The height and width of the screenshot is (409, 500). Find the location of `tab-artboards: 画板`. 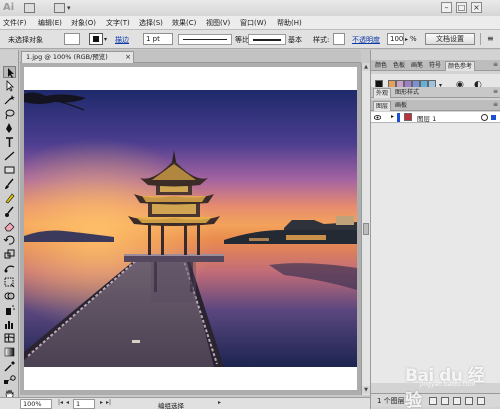

tab-artboards: 画板 is located at coordinates (401, 106).